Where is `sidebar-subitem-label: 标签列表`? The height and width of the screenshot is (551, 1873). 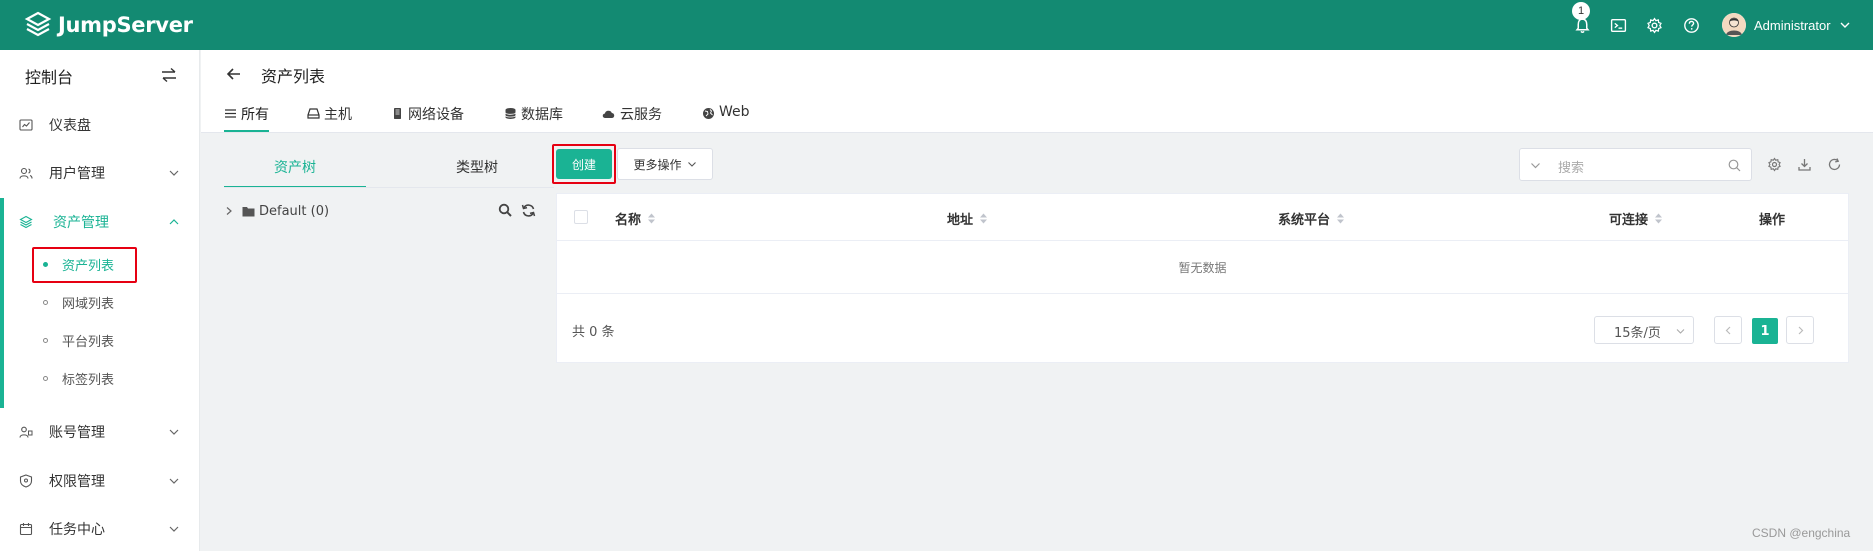
sidebar-subitem-label: 标签列表 is located at coordinates (88, 380).